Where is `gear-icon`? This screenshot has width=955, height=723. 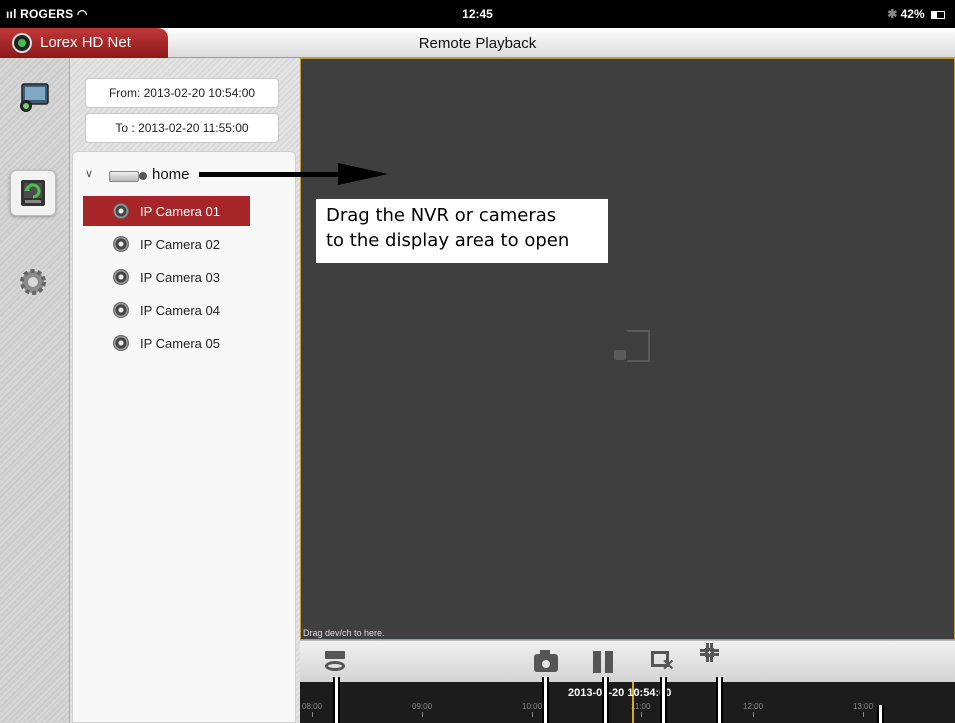
gear-icon is located at coordinates (33, 282).